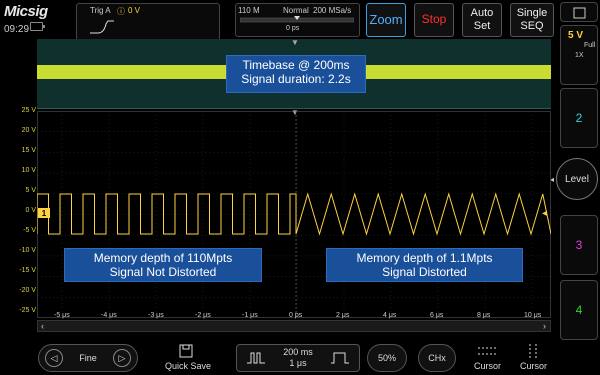 Image resolution: width=600 pixels, height=375 pixels. I want to click on right-callout: Memory depth of 1.1Mpts Signal Distorted, so click(424, 265).